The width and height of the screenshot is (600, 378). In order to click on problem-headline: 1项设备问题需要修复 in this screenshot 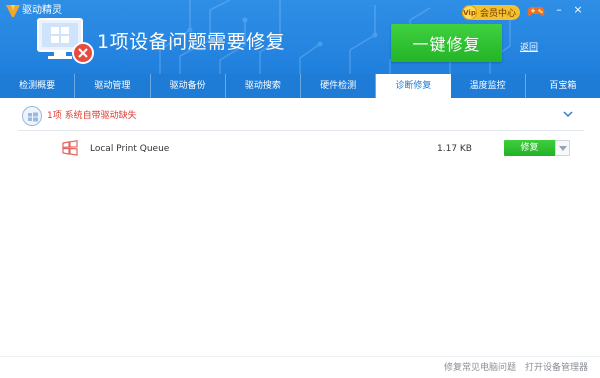, I will do `click(191, 42)`.